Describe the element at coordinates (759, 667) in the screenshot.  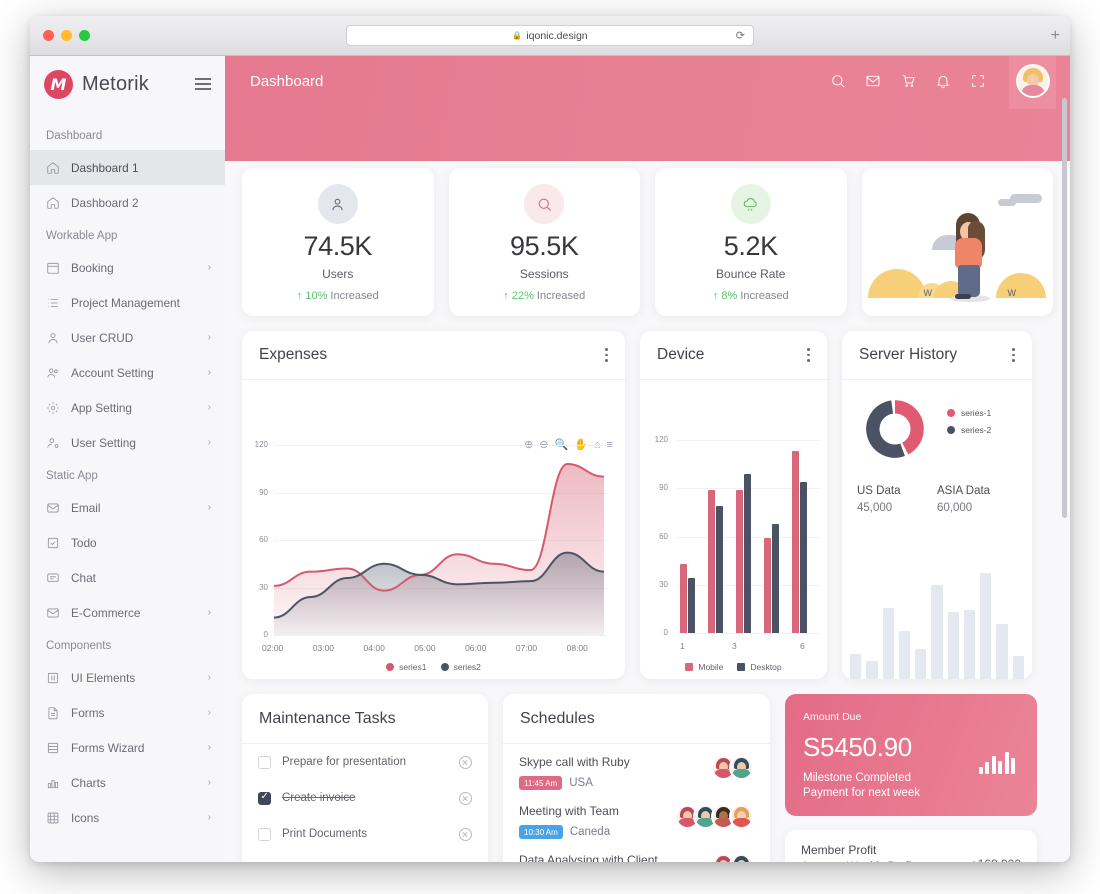
I see `legend-item: Desktop` at that location.